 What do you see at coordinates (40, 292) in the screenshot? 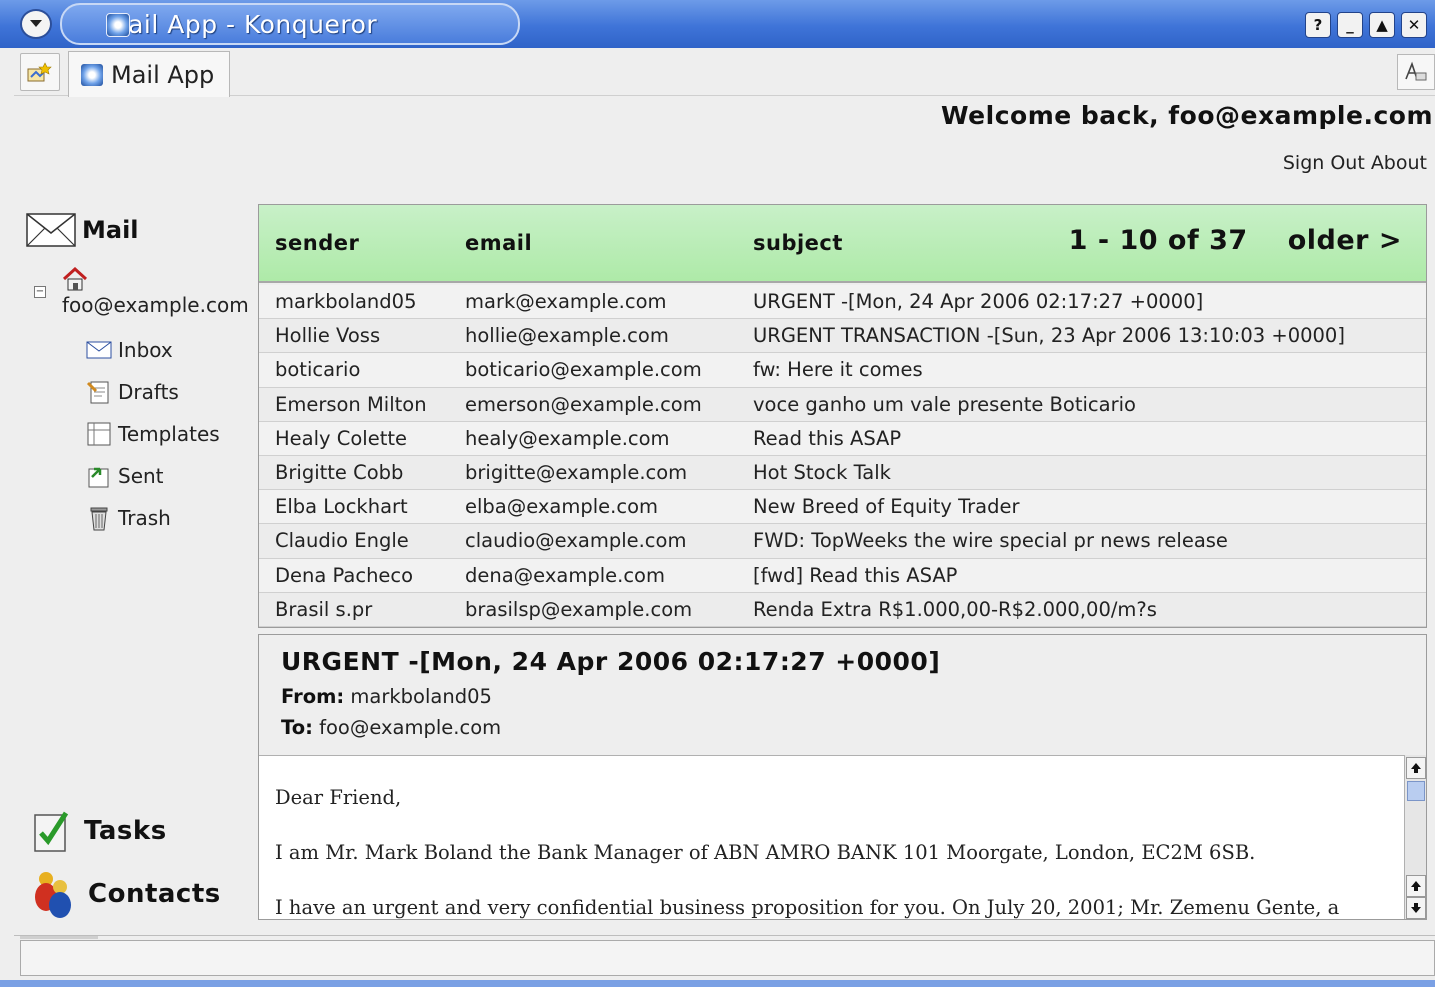
I see `account-collapse-toggle: −` at bounding box center [40, 292].